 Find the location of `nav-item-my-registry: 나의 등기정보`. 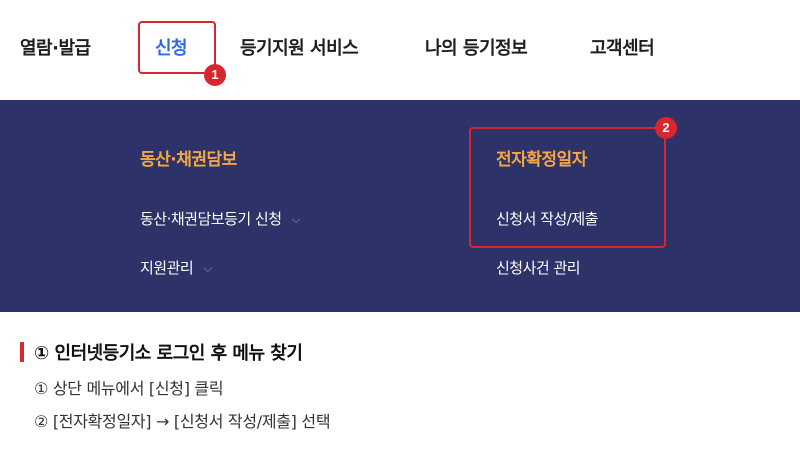

nav-item-my-registry: 나의 등기정보 is located at coordinates (476, 47).